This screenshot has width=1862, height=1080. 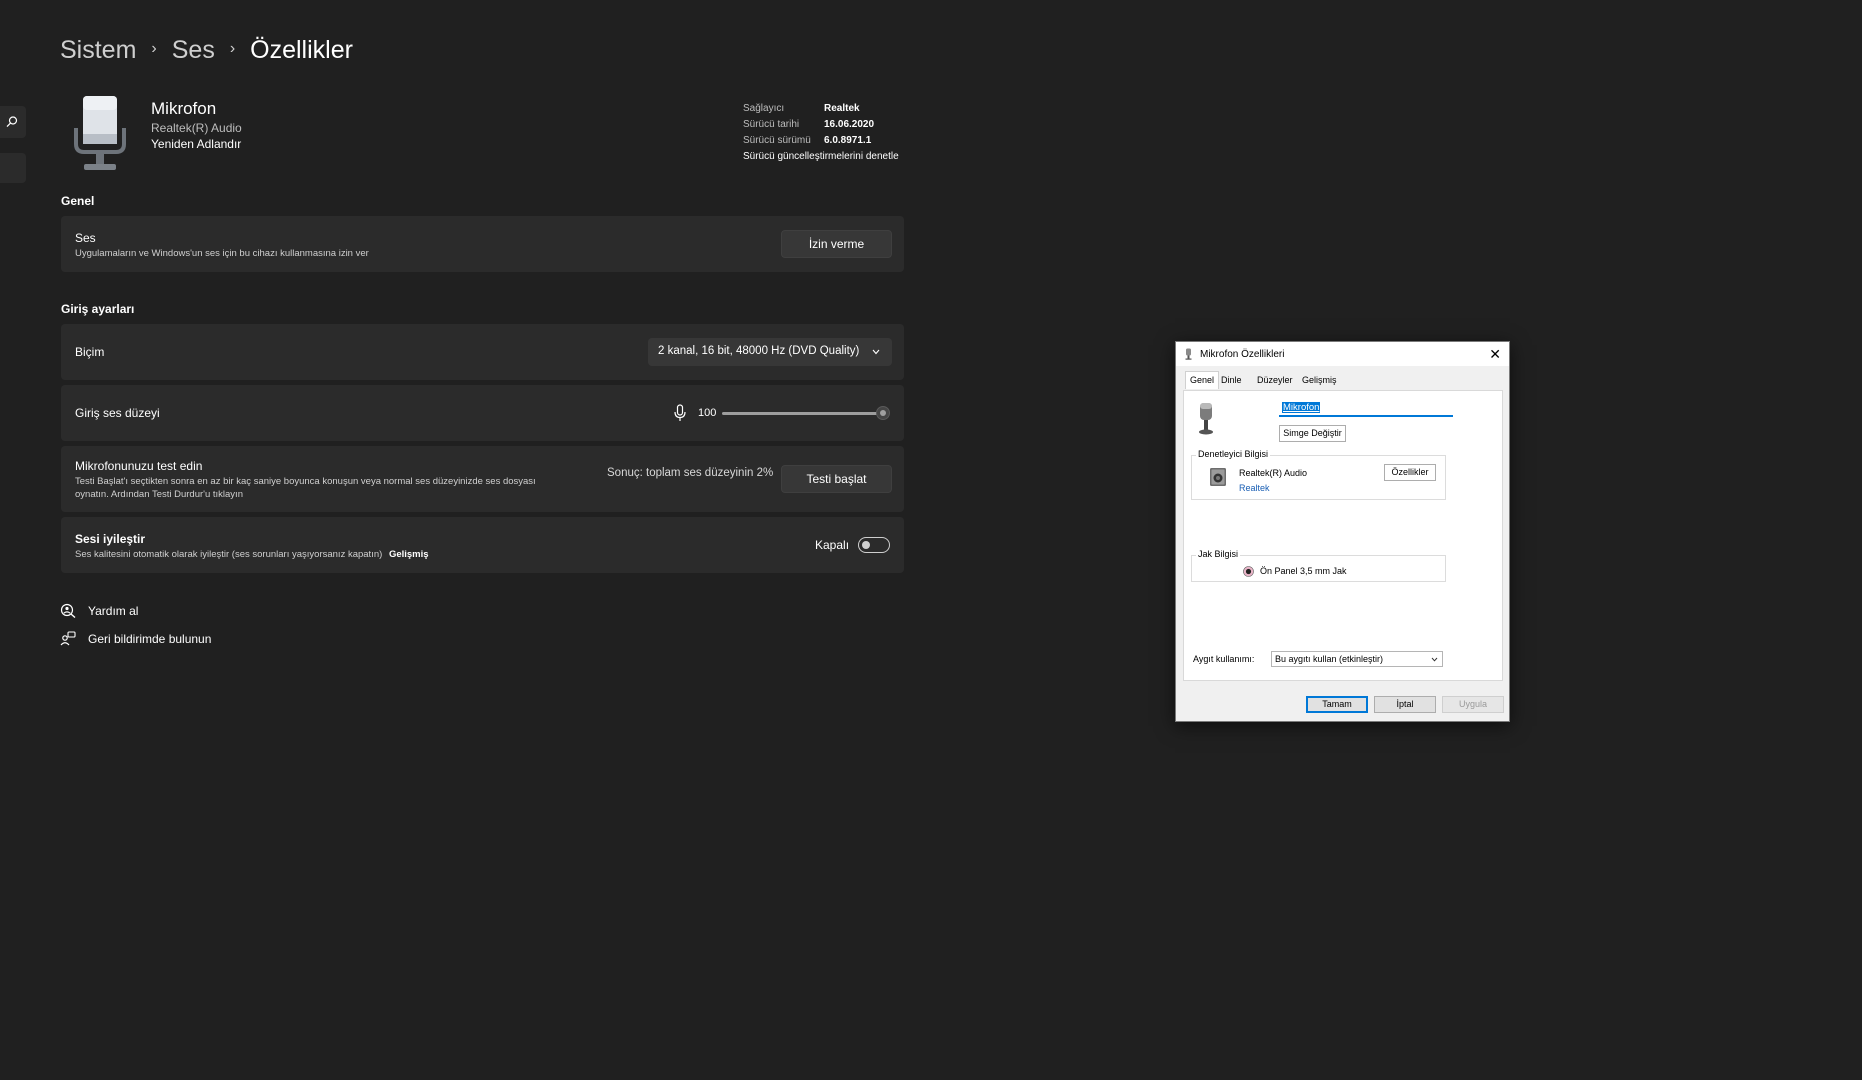 I want to click on device-driver-name: Realtek(R) Audio, so click(x=196, y=128).